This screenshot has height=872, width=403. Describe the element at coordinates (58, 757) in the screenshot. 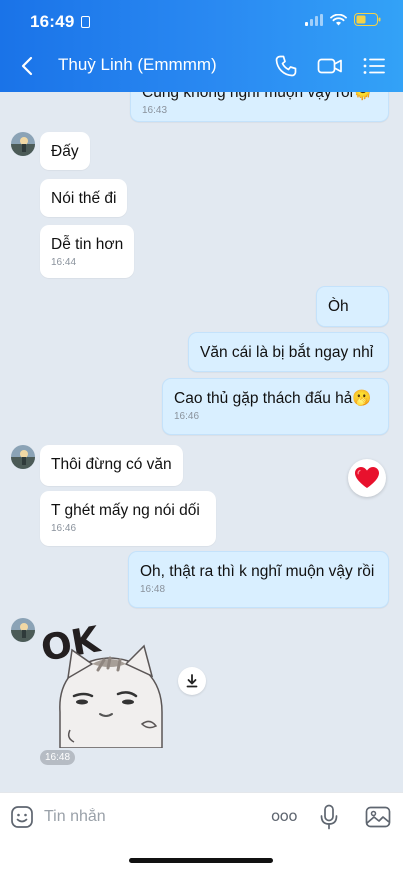

I see `sticker-time: 16:48` at that location.